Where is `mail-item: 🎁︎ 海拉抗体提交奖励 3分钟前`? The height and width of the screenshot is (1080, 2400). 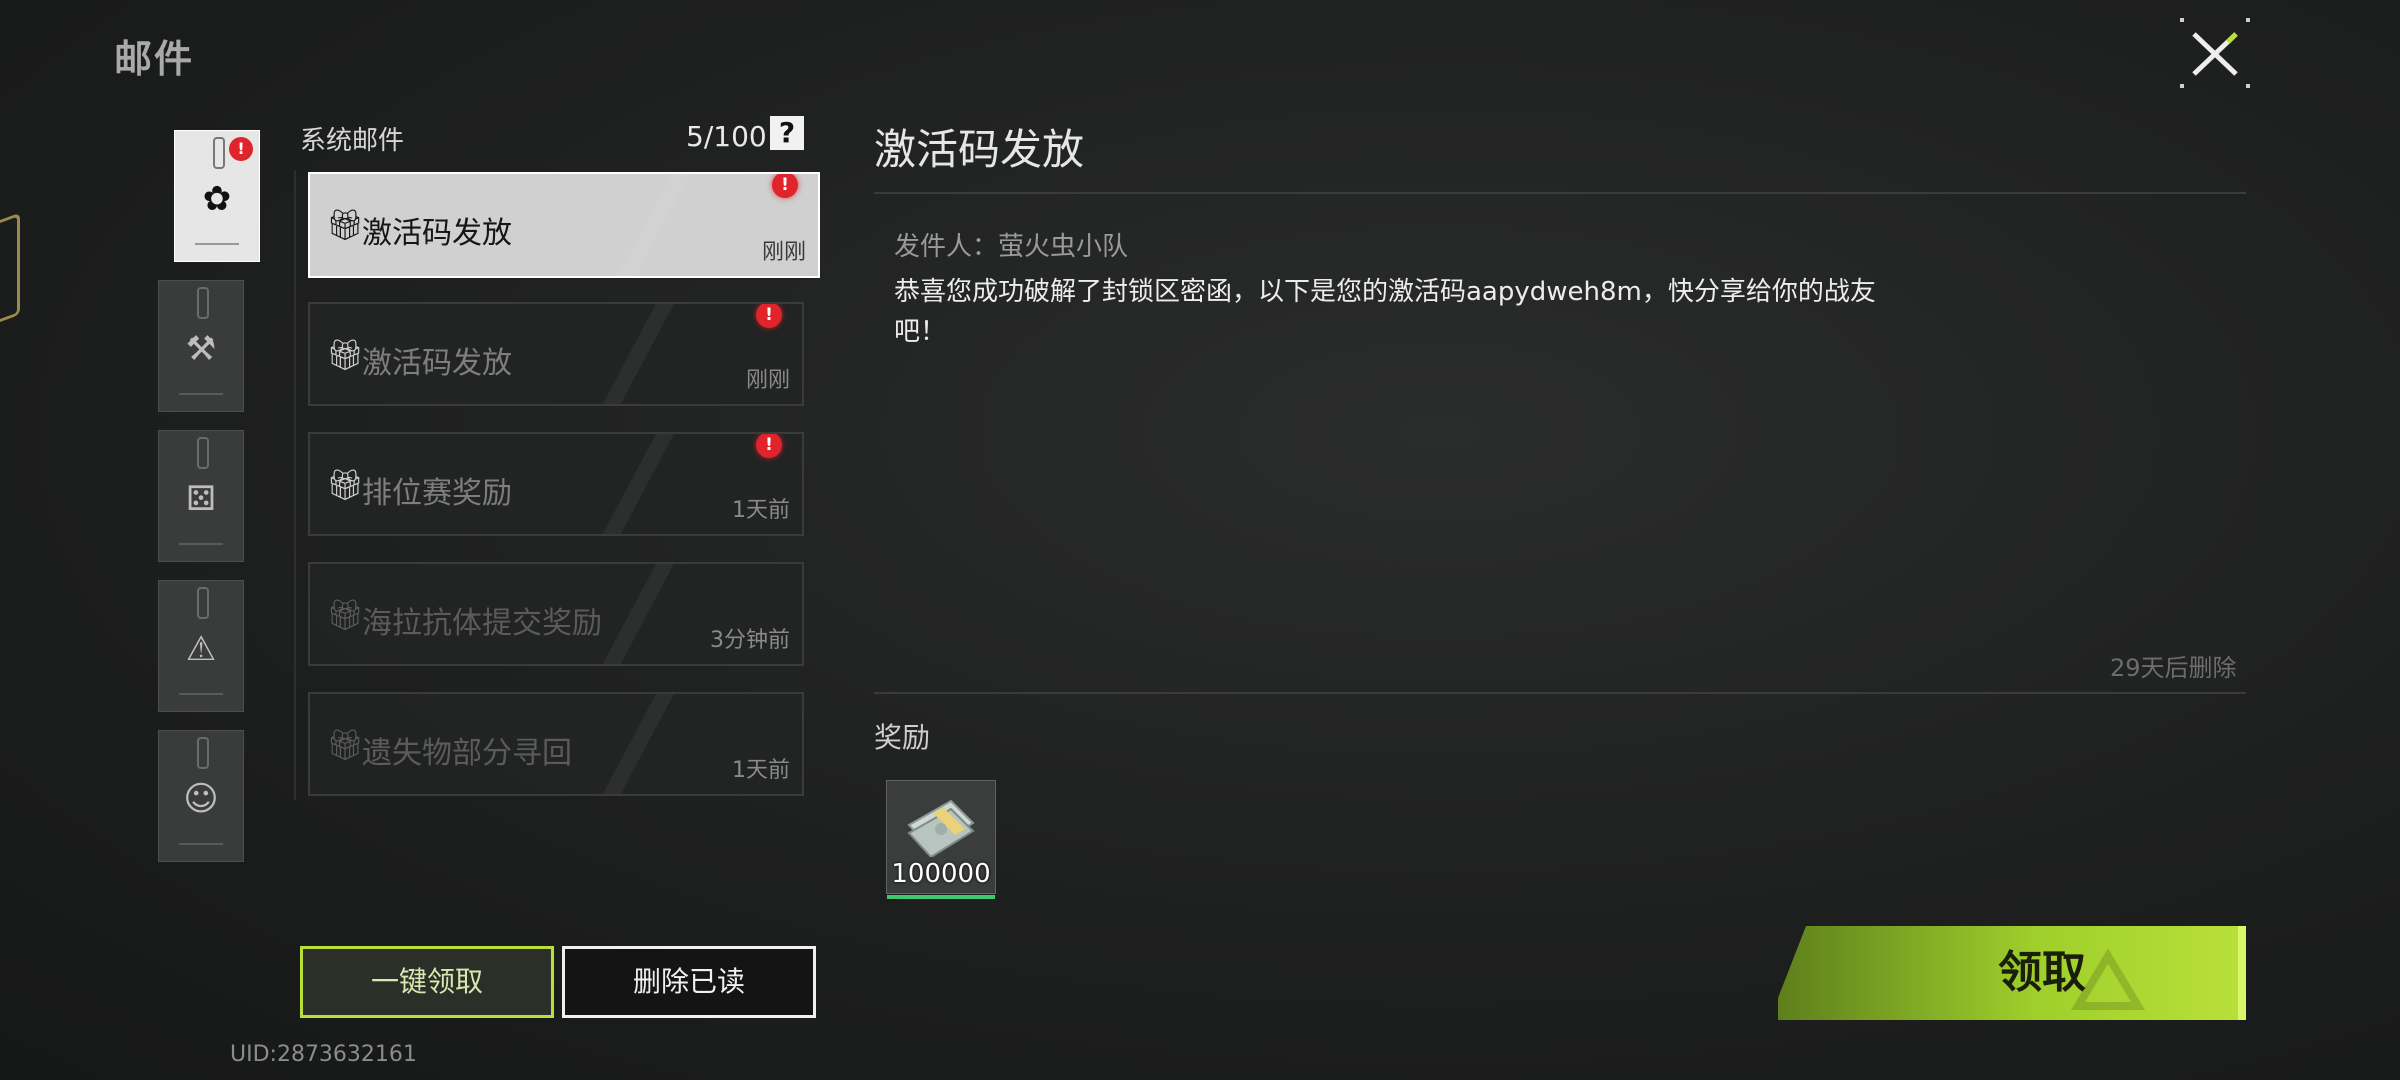
mail-item: 🎁︎ 海拉抗体提交奖励 3分钟前 is located at coordinates (556, 614).